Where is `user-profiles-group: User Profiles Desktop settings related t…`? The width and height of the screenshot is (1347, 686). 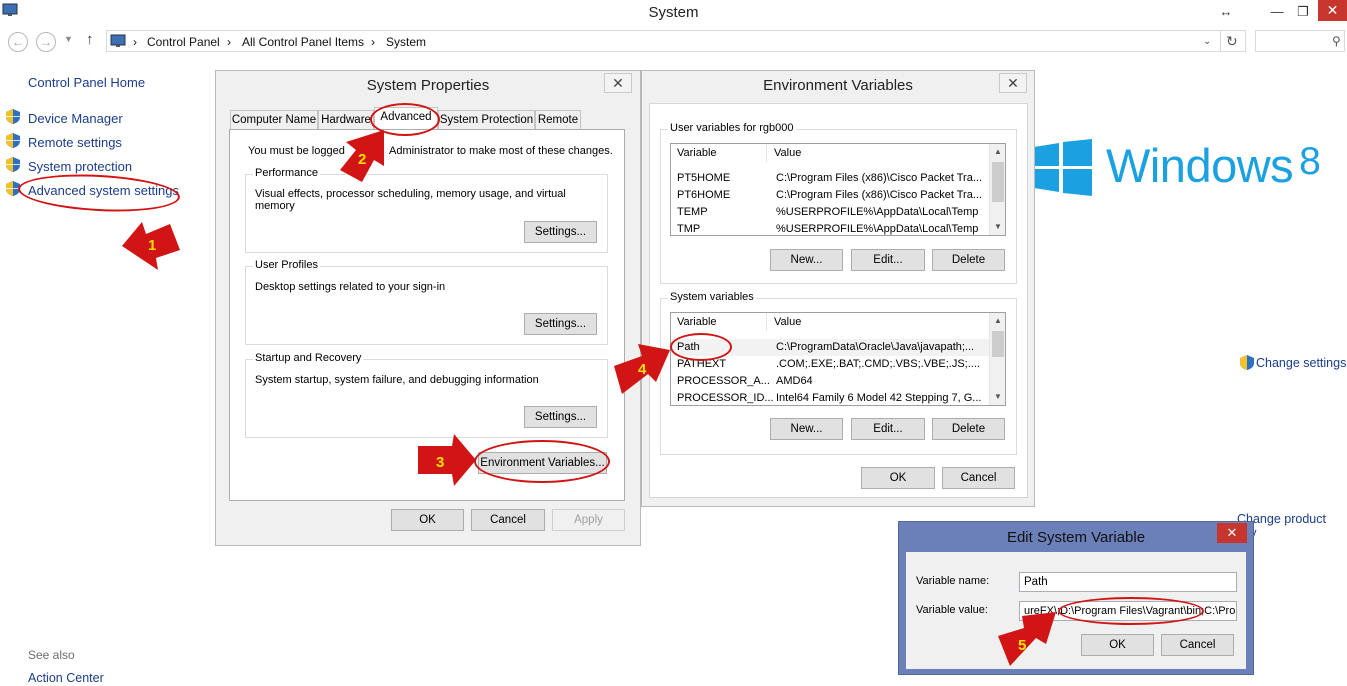
user-profiles-group: User Profiles Desktop settings related t… is located at coordinates (426, 302).